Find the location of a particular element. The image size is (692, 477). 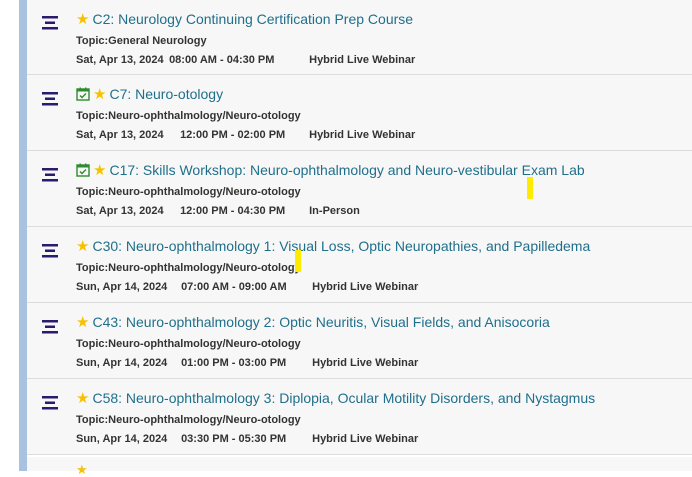

session-time: 08:00 AM - 04:30 PM is located at coordinates (222, 60).